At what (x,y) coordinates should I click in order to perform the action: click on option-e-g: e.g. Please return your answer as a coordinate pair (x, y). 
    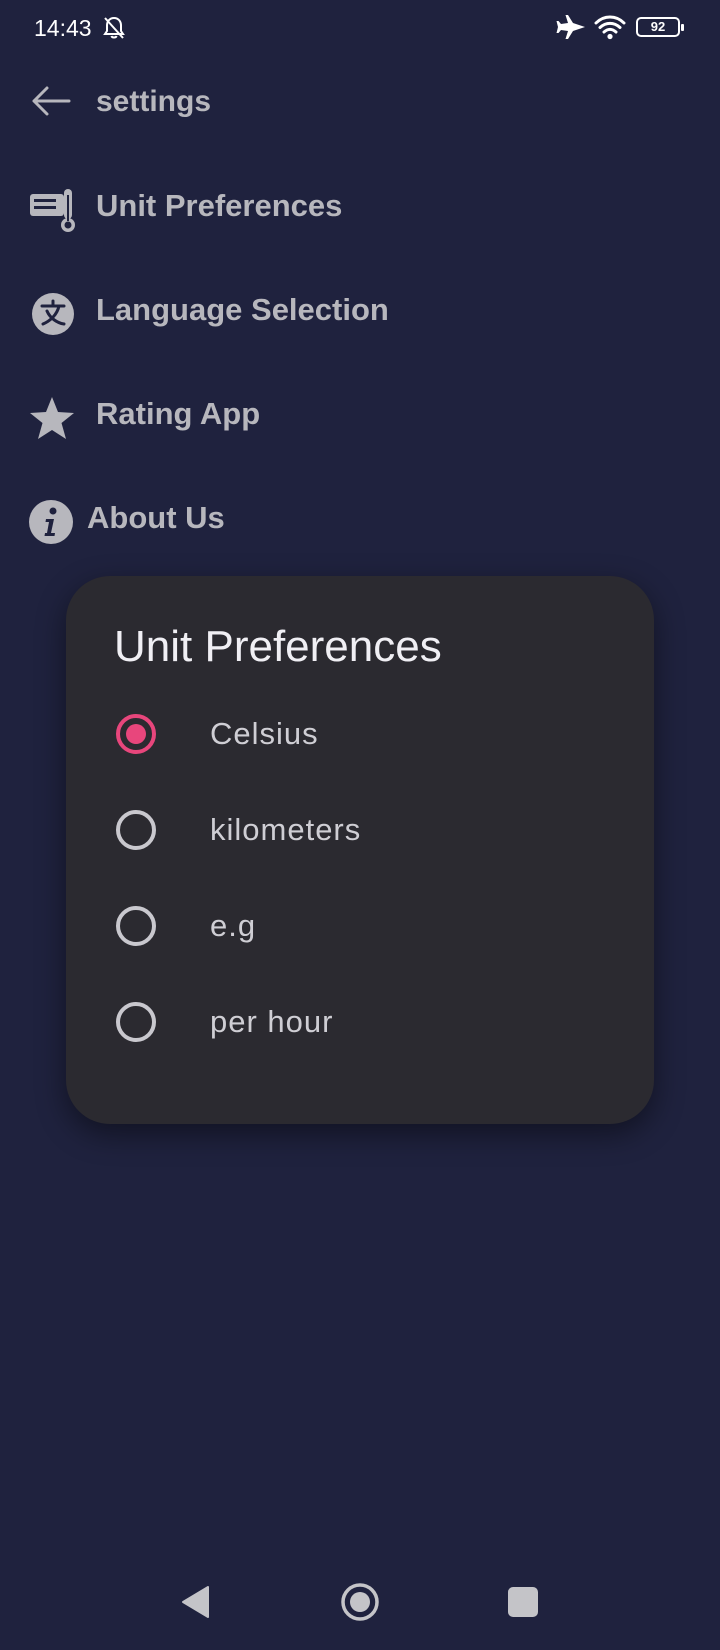
    Looking at the image, I should click on (360, 926).